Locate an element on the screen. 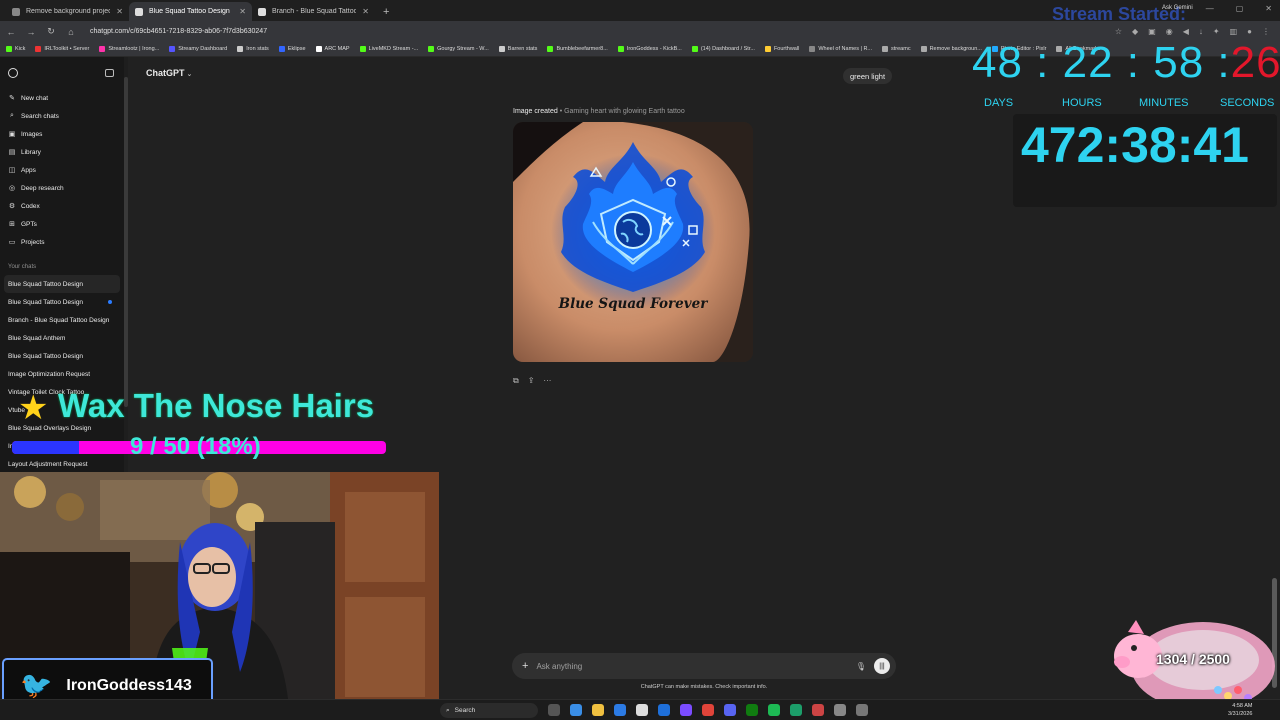 This screenshot has width=1280, height=720. task-view-icon is located at coordinates (554, 710).